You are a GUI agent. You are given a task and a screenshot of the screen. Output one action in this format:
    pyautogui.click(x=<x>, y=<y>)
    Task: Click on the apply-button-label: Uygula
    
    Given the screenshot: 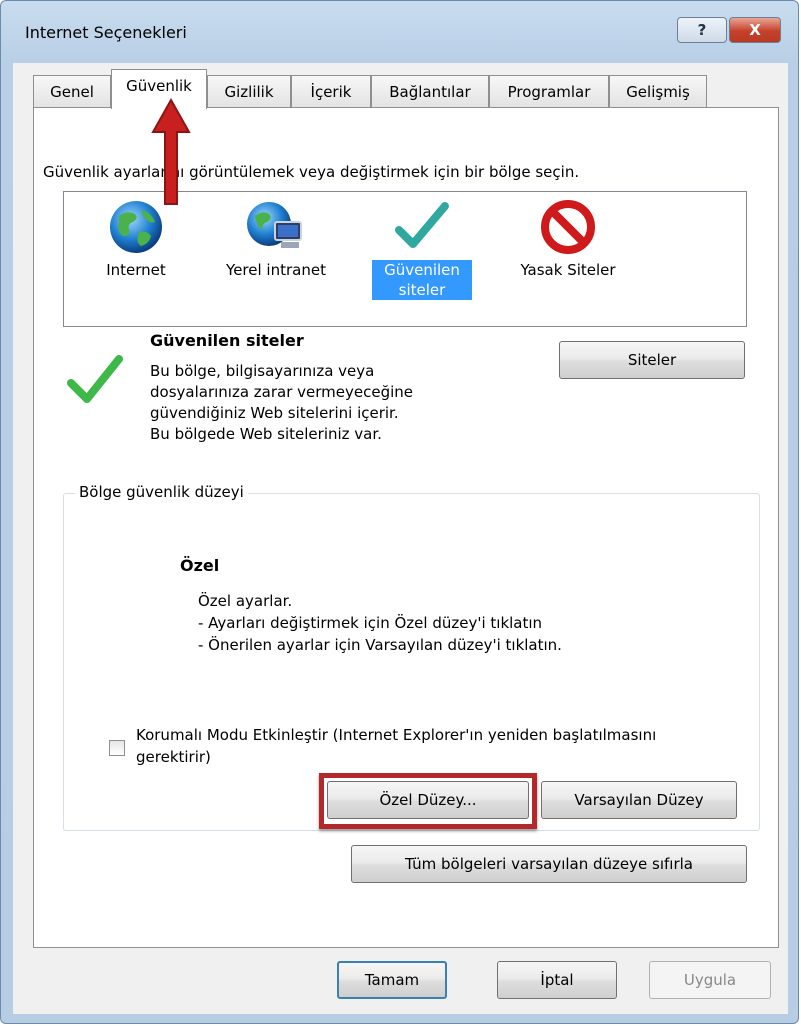 What is the action you would take?
    pyautogui.click(x=710, y=980)
    